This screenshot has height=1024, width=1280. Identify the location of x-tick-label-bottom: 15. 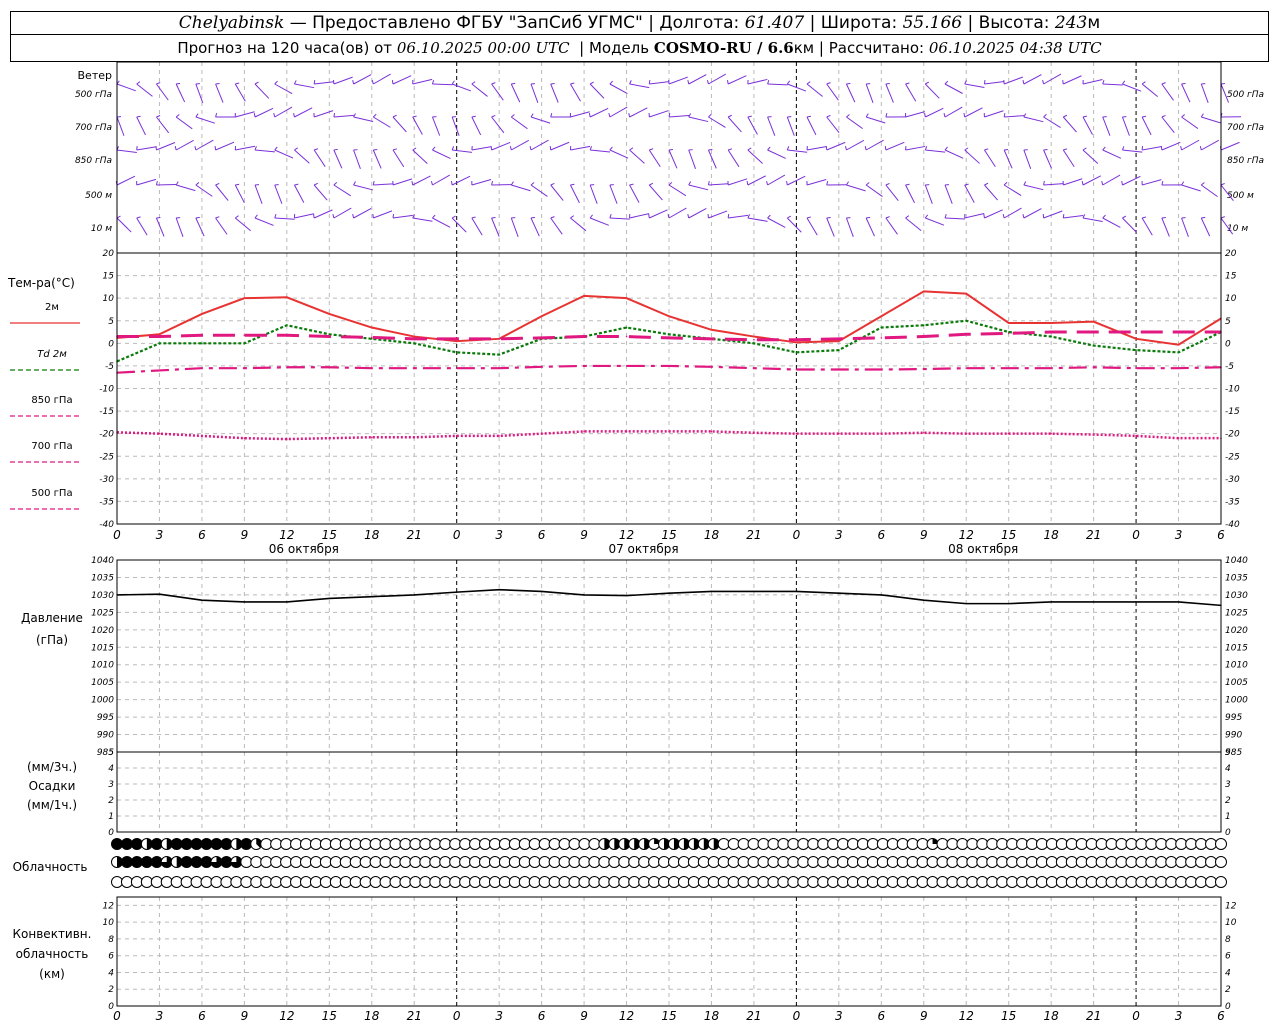
(668, 1016).